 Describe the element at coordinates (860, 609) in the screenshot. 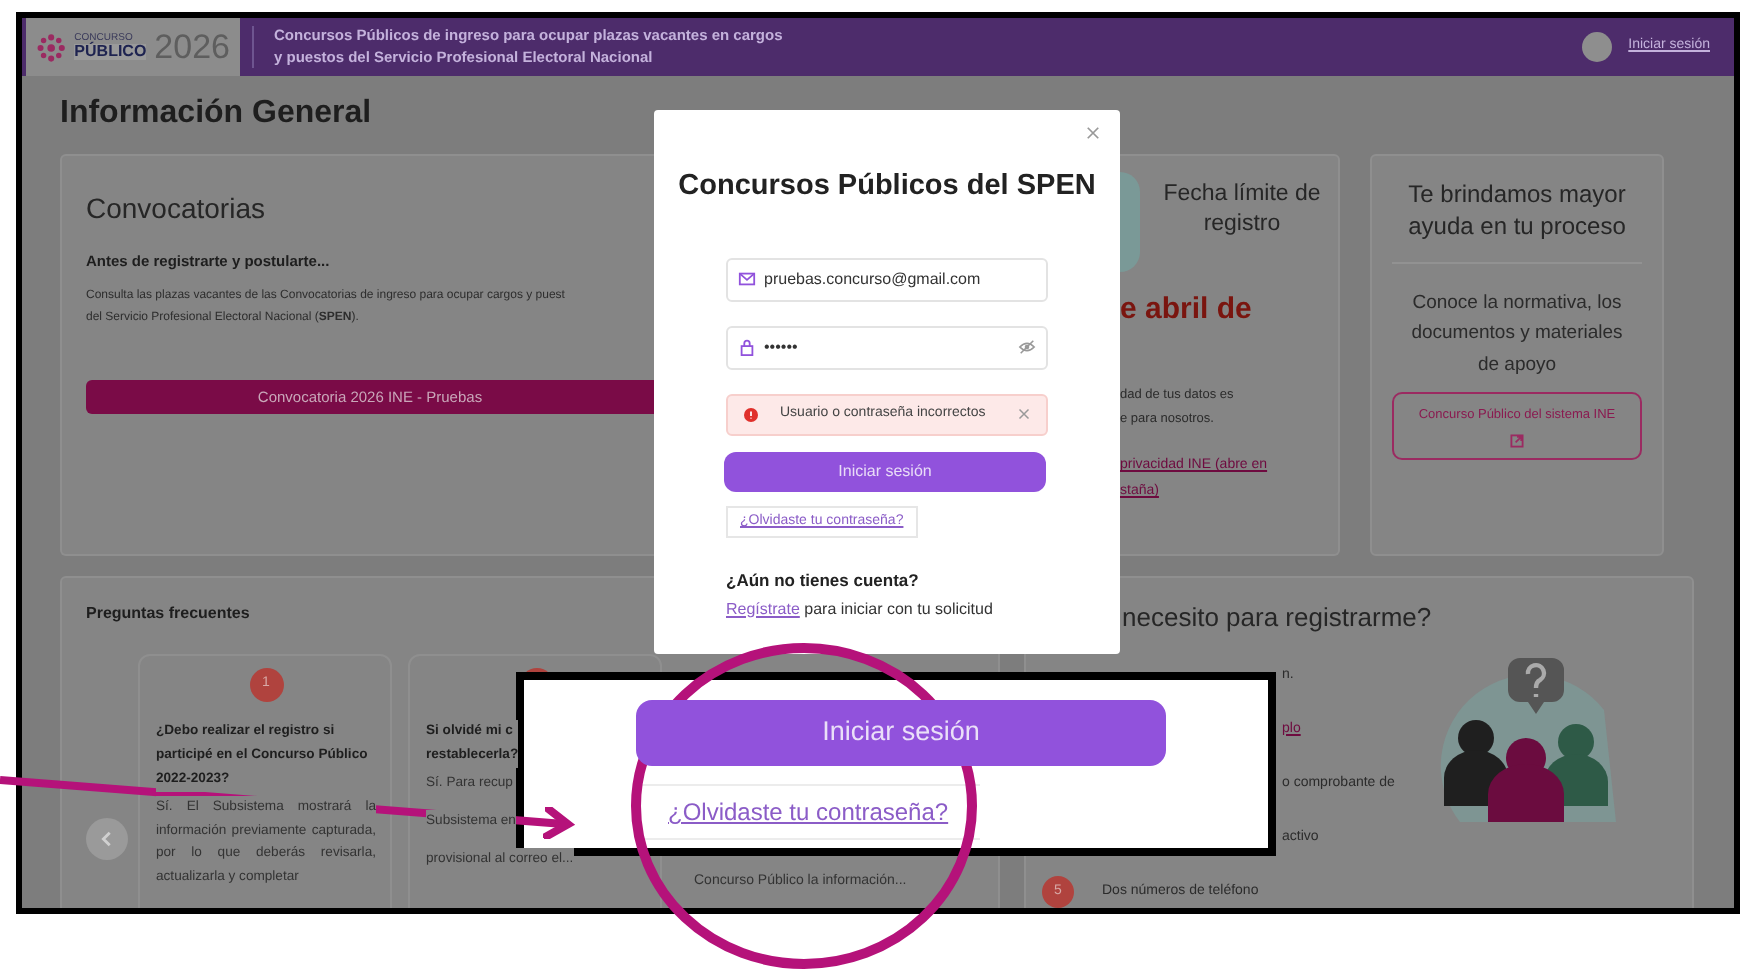

I see `signup-text: Regístrate para iniciar con tu solicitud` at that location.